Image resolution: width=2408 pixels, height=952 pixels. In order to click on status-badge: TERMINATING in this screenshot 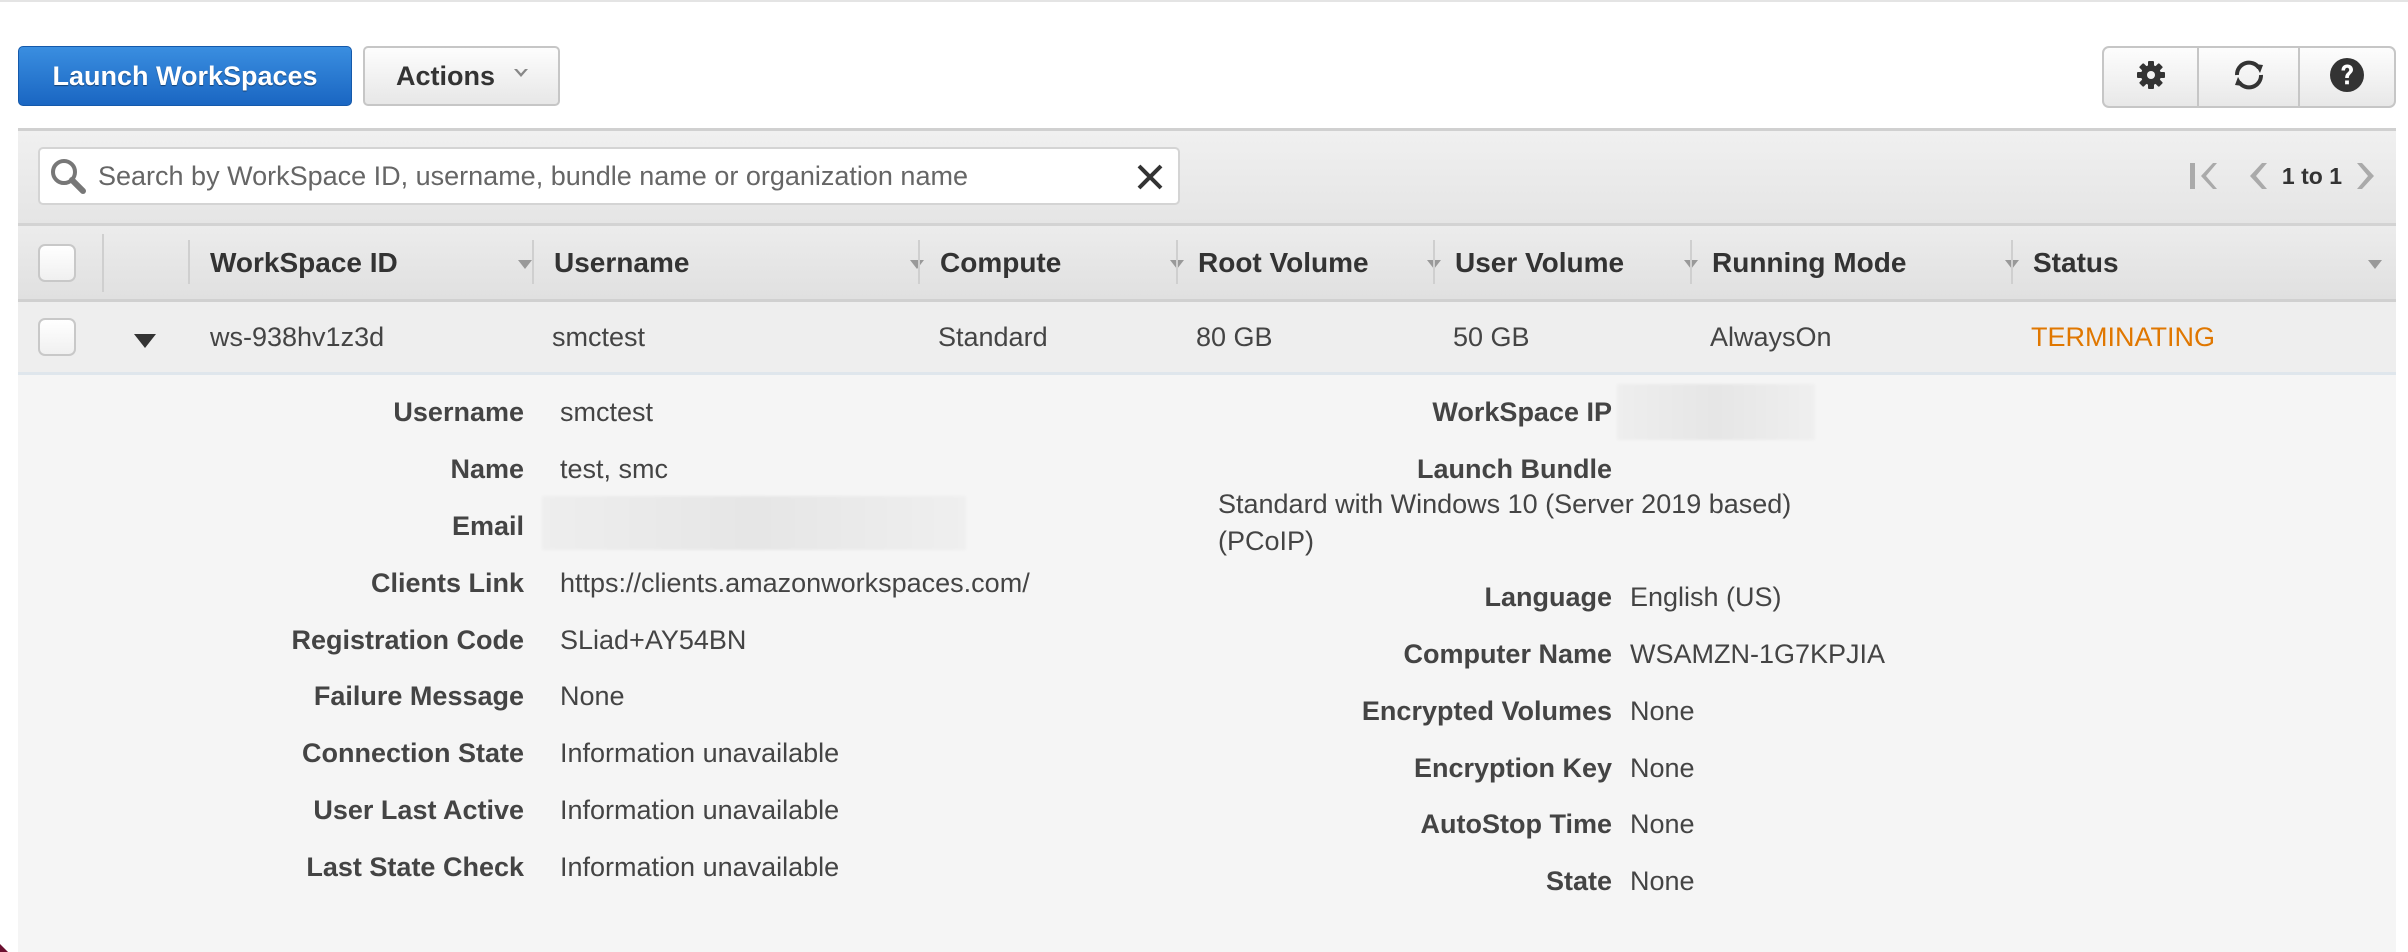, I will do `click(2123, 336)`.